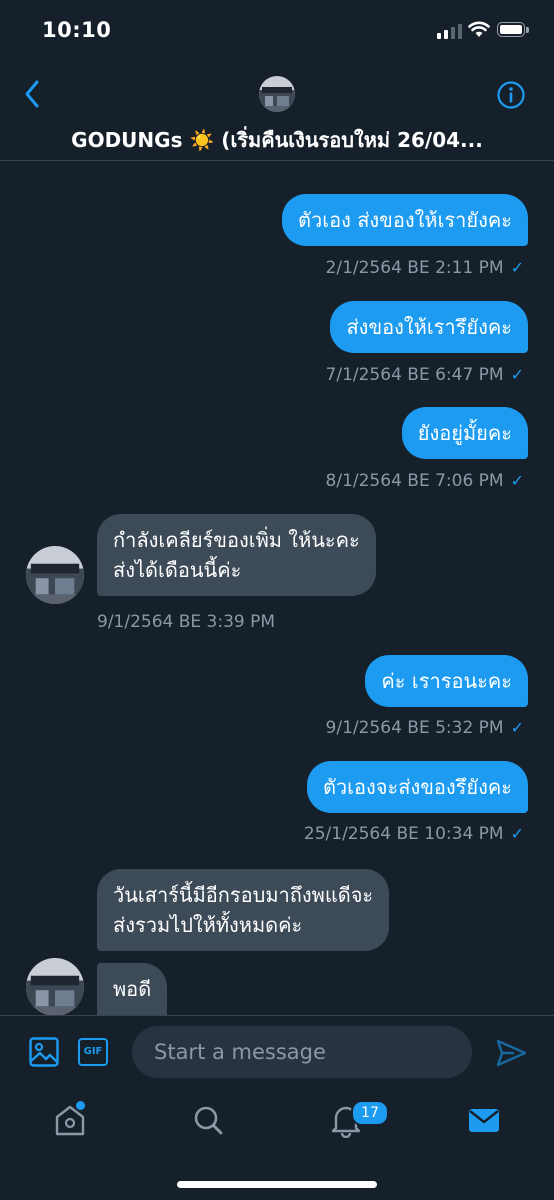 Image resolution: width=554 pixels, height=1200 pixels. I want to click on info-icon, so click(511, 95).